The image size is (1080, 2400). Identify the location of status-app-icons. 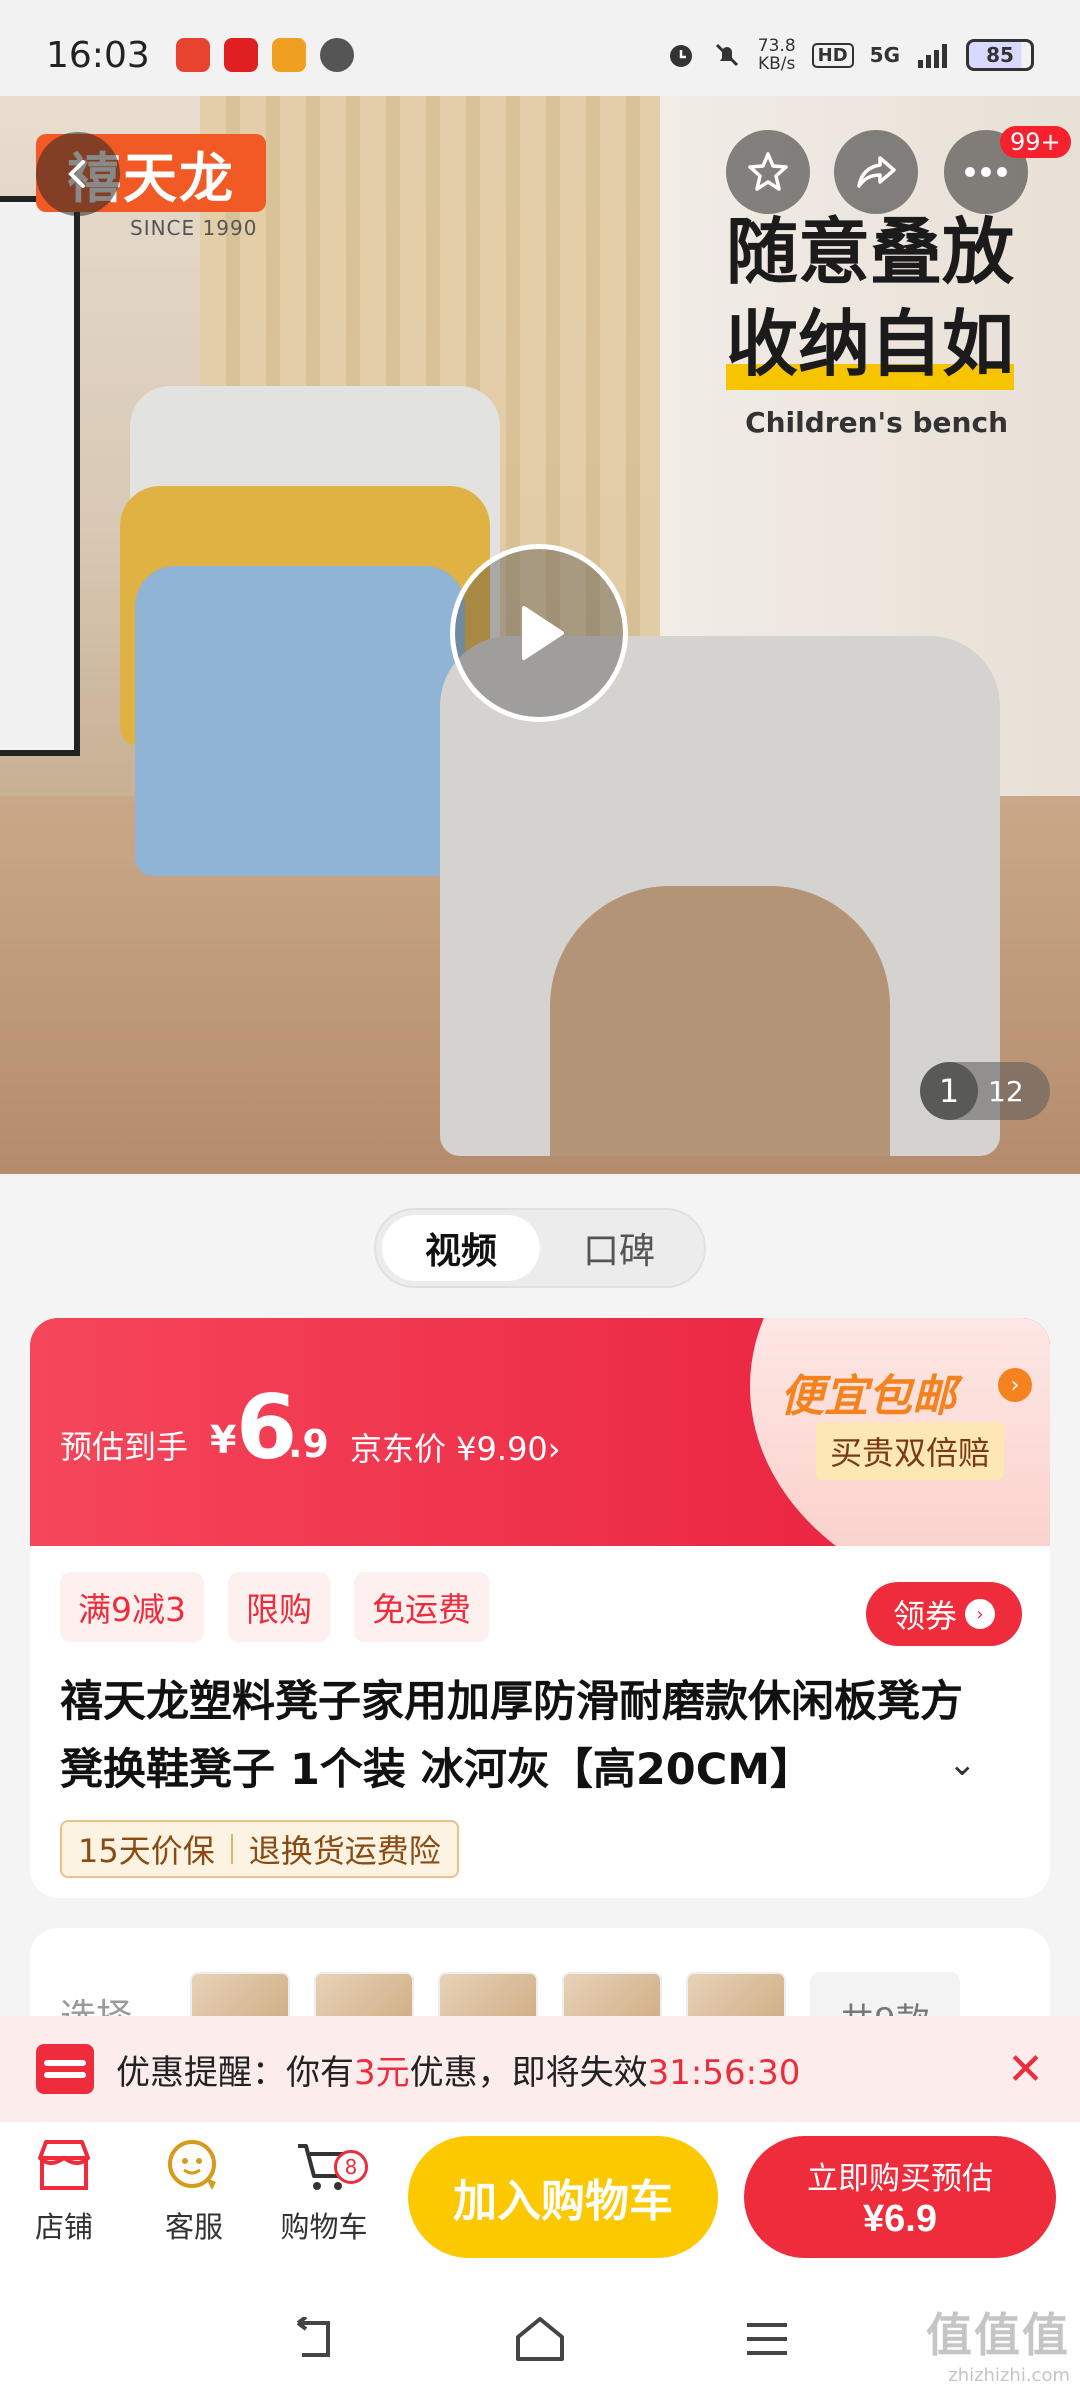
(264, 55).